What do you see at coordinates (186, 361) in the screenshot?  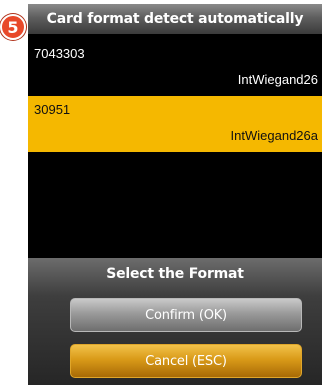 I see `cancel-button: Cancel (ESC)` at bounding box center [186, 361].